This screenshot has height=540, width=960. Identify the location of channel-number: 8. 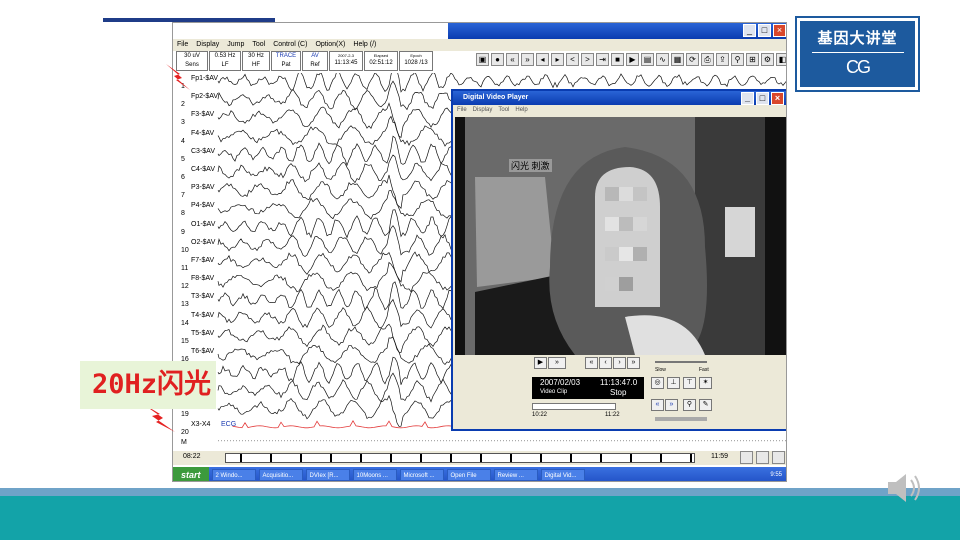
(183, 214).